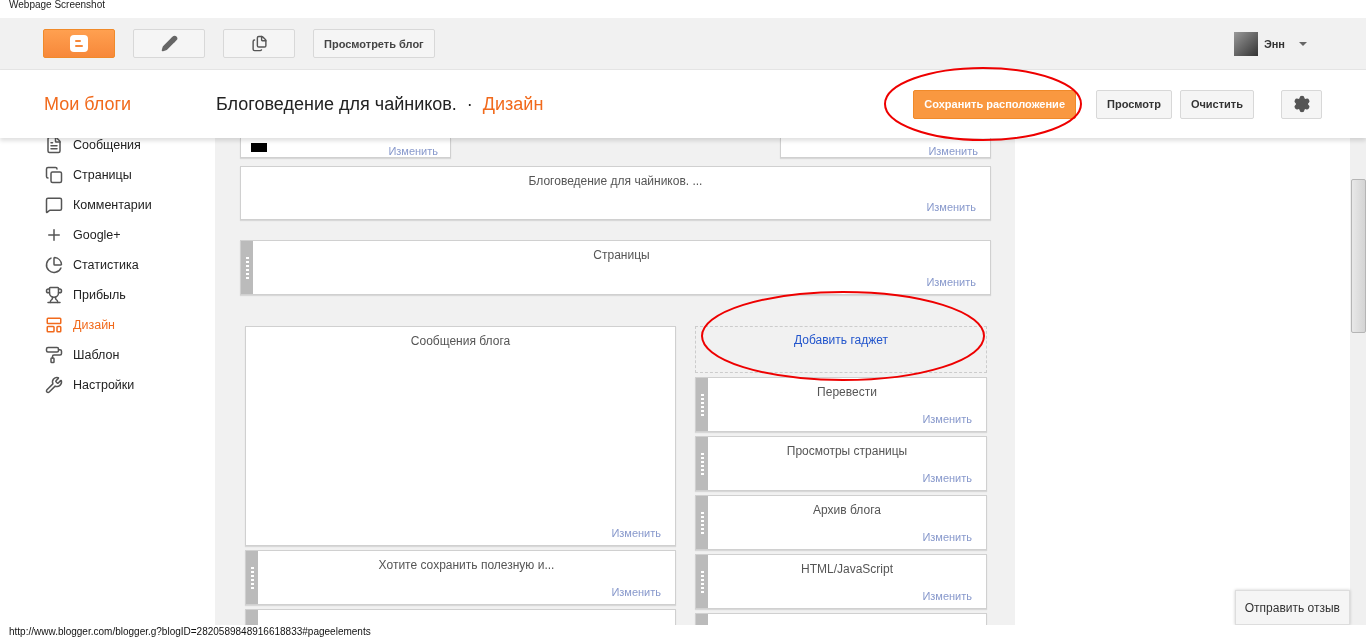  I want to click on new-post-button, so click(169, 43).